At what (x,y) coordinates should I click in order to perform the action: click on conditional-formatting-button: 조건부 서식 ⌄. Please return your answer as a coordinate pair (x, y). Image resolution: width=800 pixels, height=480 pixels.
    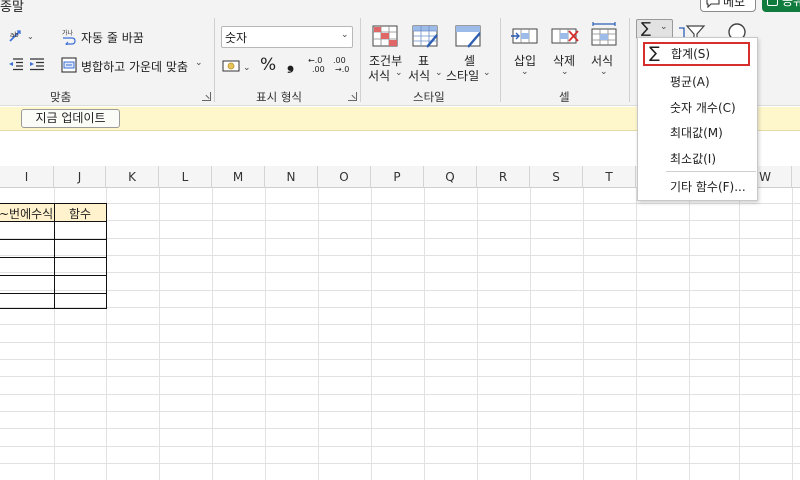
    Looking at the image, I should click on (385, 54).